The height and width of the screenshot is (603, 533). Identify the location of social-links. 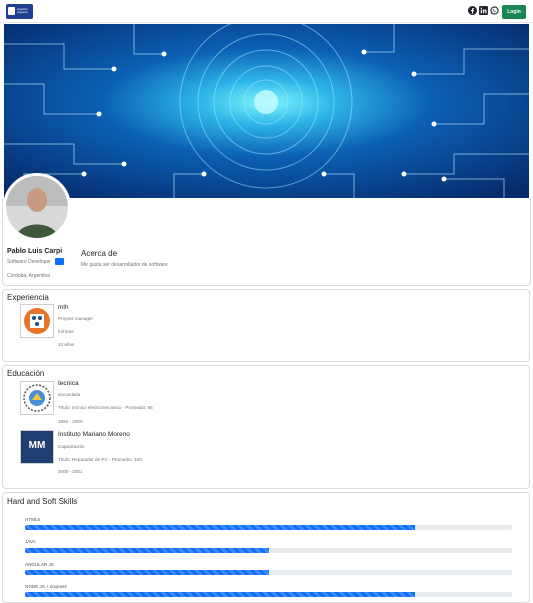
(483, 10).